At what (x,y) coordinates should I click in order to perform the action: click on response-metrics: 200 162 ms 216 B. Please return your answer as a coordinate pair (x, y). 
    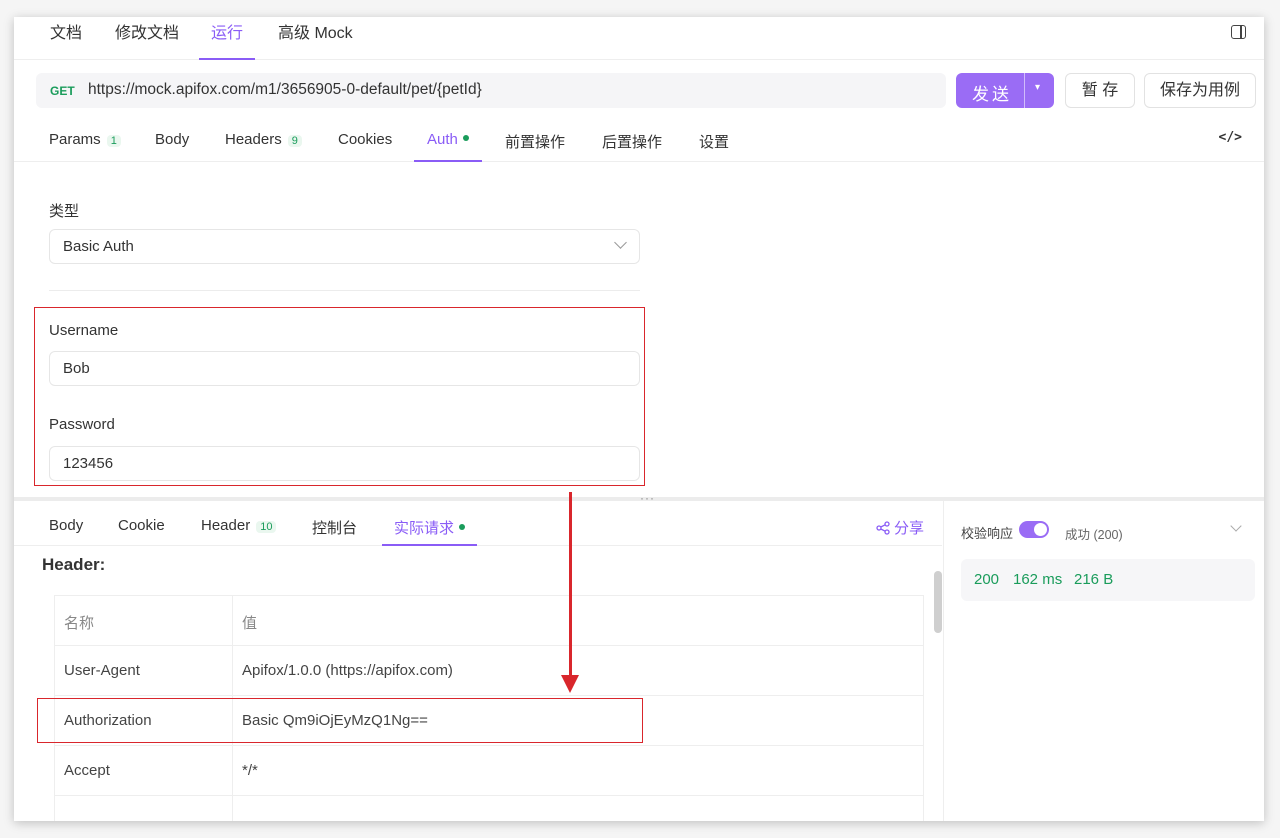
    Looking at the image, I should click on (1108, 580).